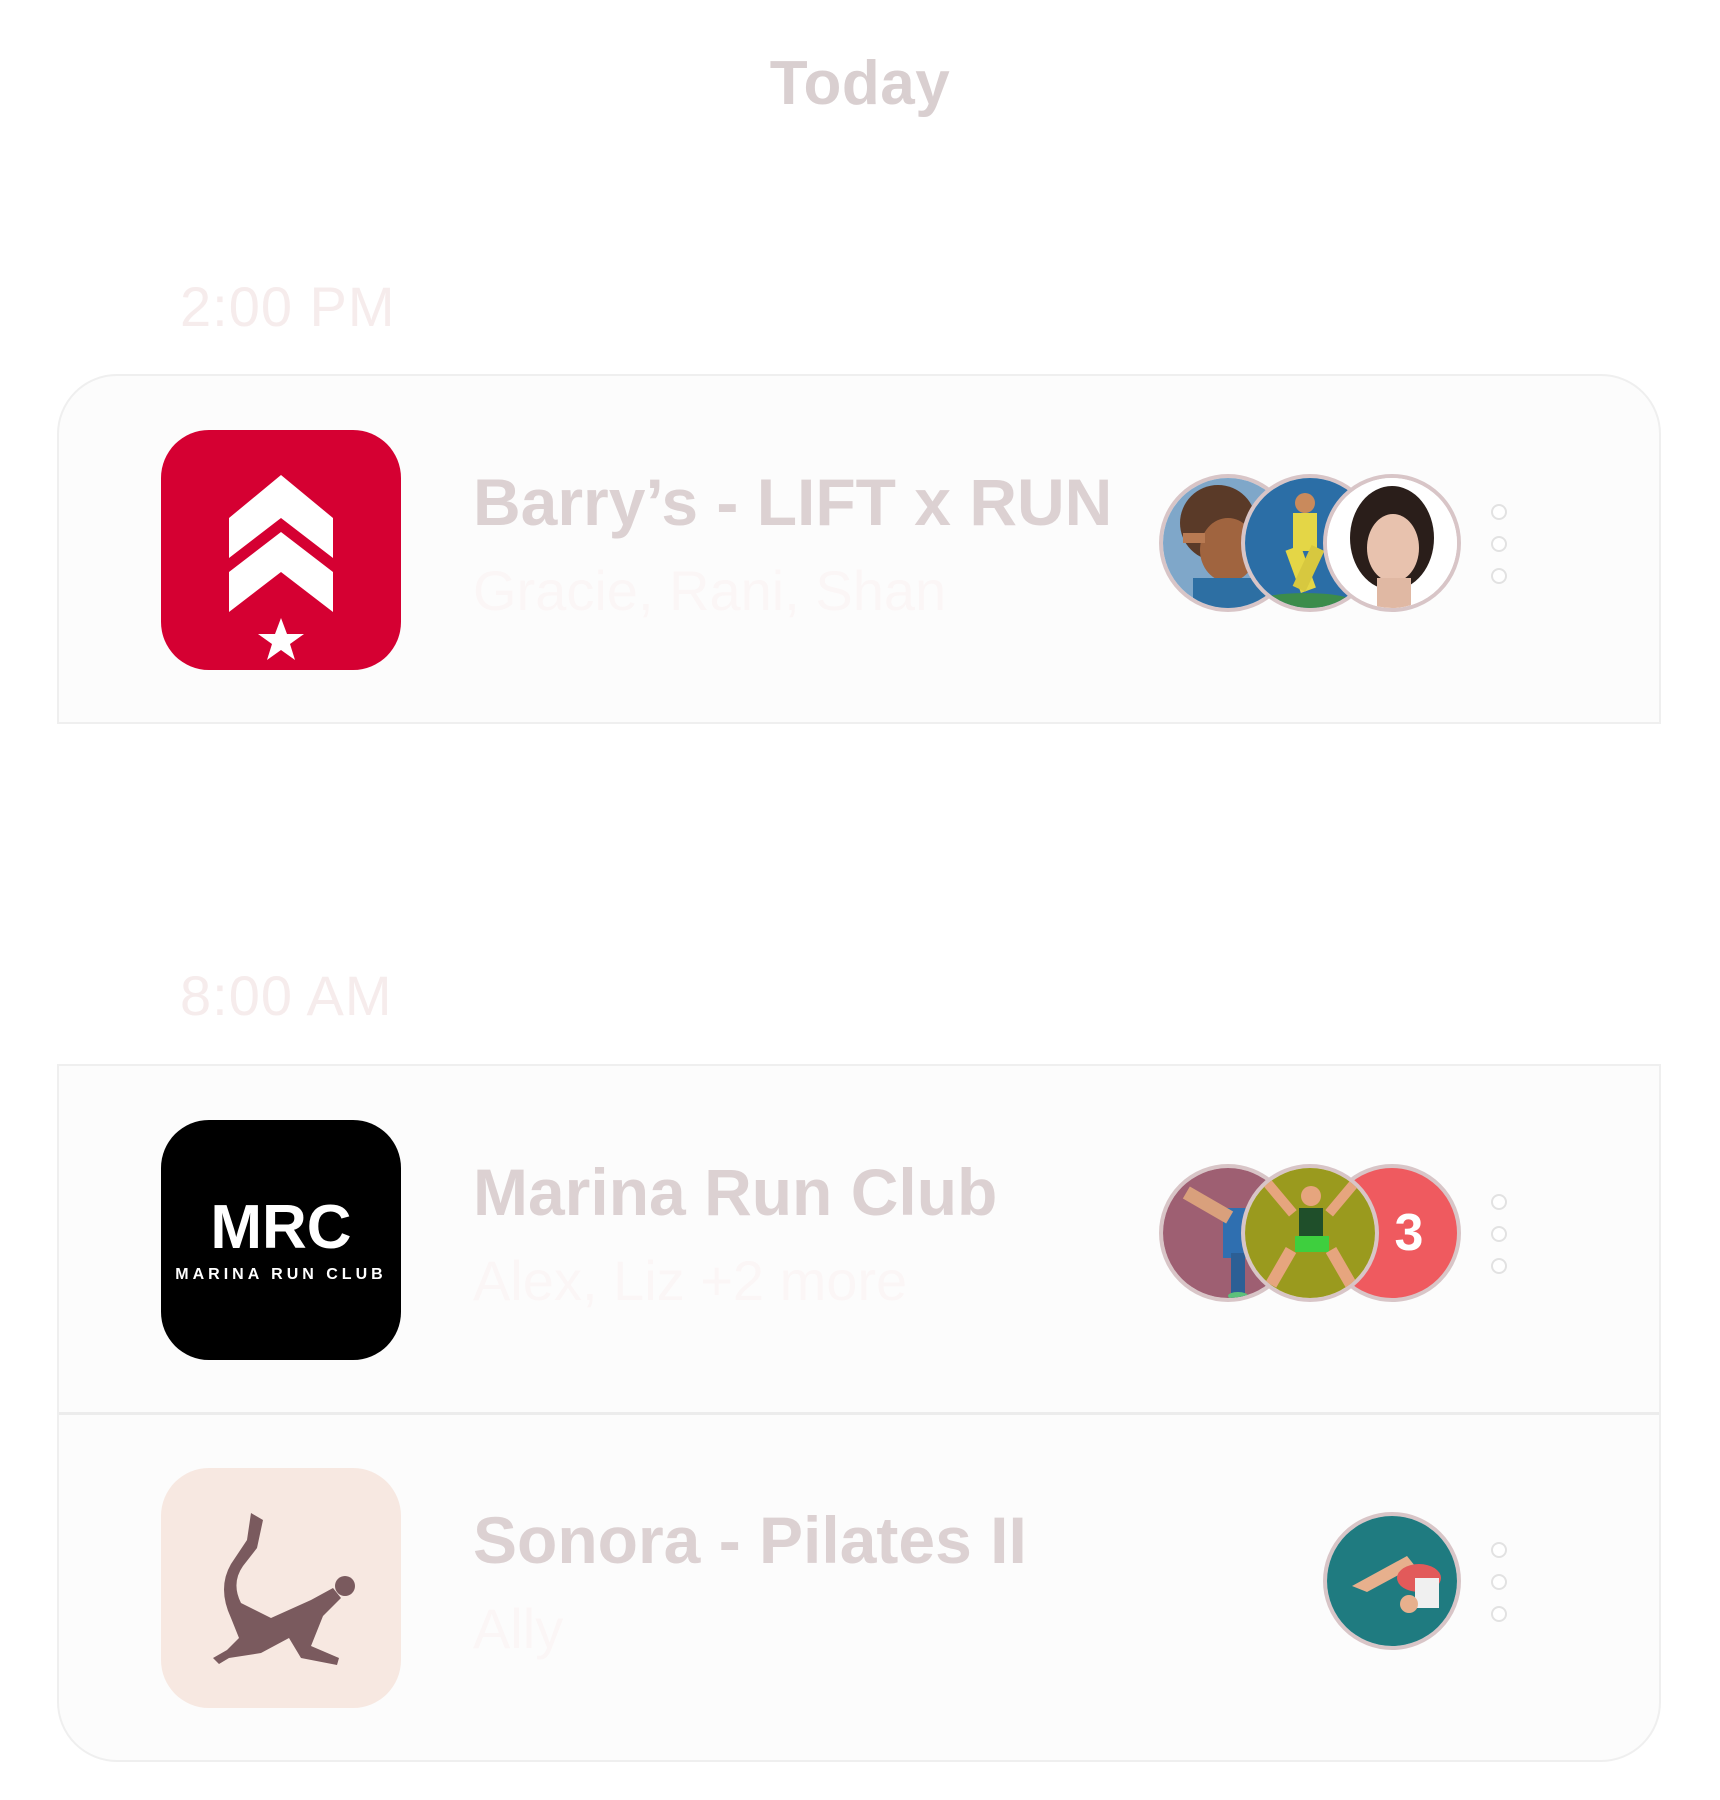  I want to click on plow-pose-avatar, so click(1392, 1581).